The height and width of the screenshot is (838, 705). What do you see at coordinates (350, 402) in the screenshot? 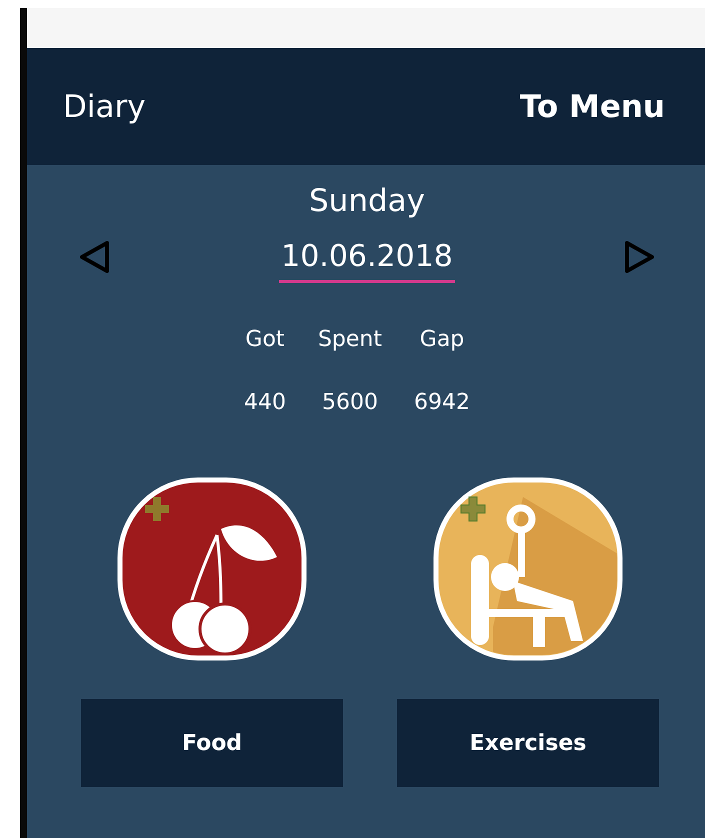
I see `stat-value: 5600` at bounding box center [350, 402].